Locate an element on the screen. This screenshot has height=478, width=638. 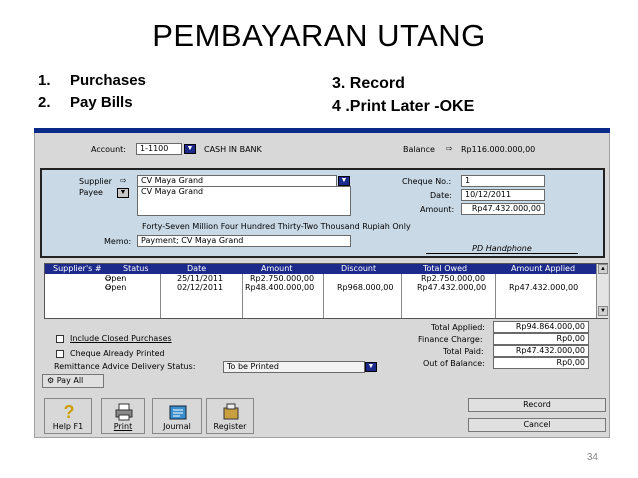
list-item: 1. Purchases is located at coordinates (92, 80).